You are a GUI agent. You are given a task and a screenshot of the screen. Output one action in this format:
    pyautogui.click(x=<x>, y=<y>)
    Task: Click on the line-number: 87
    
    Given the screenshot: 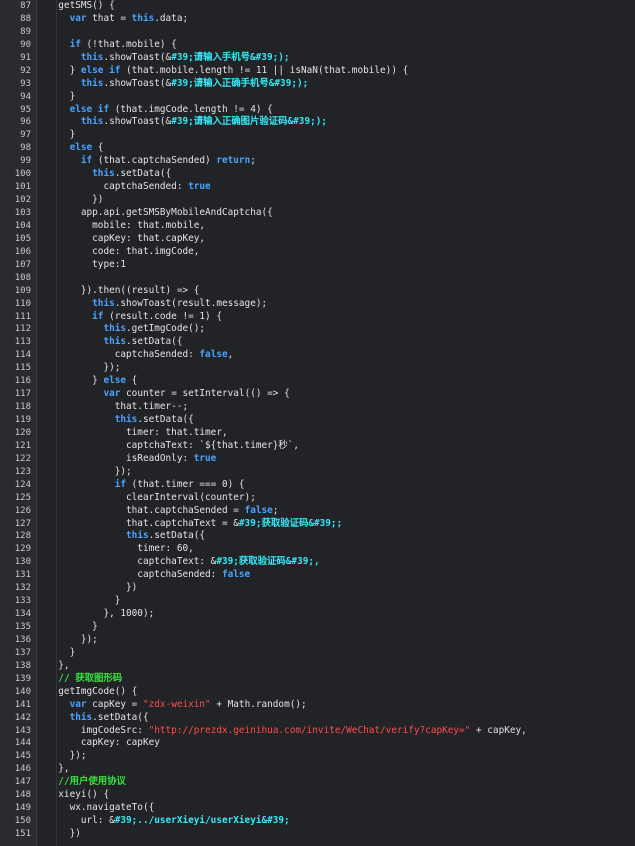 What is the action you would take?
    pyautogui.click(x=25, y=6)
    